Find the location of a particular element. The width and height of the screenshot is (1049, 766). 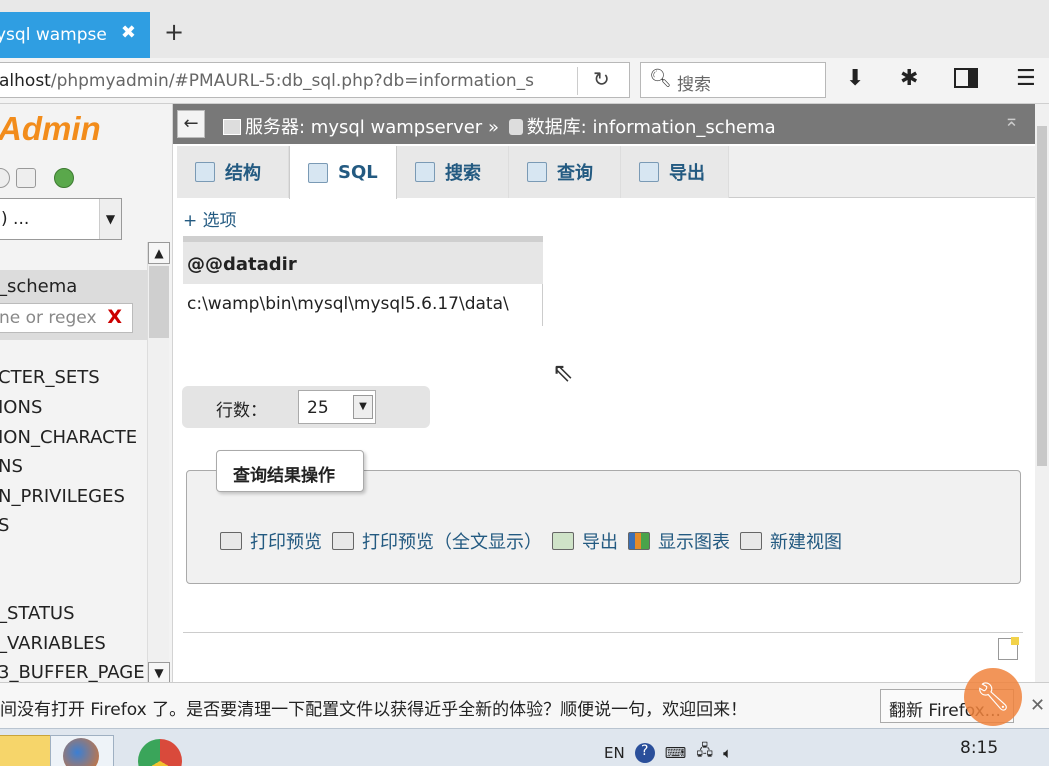

tab-title: ysql wampse is located at coordinates (53, 35).